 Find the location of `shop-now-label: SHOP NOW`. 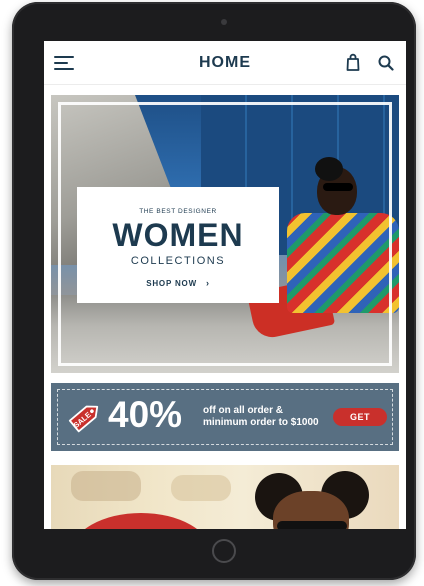

shop-now-label: SHOP NOW is located at coordinates (171, 283).